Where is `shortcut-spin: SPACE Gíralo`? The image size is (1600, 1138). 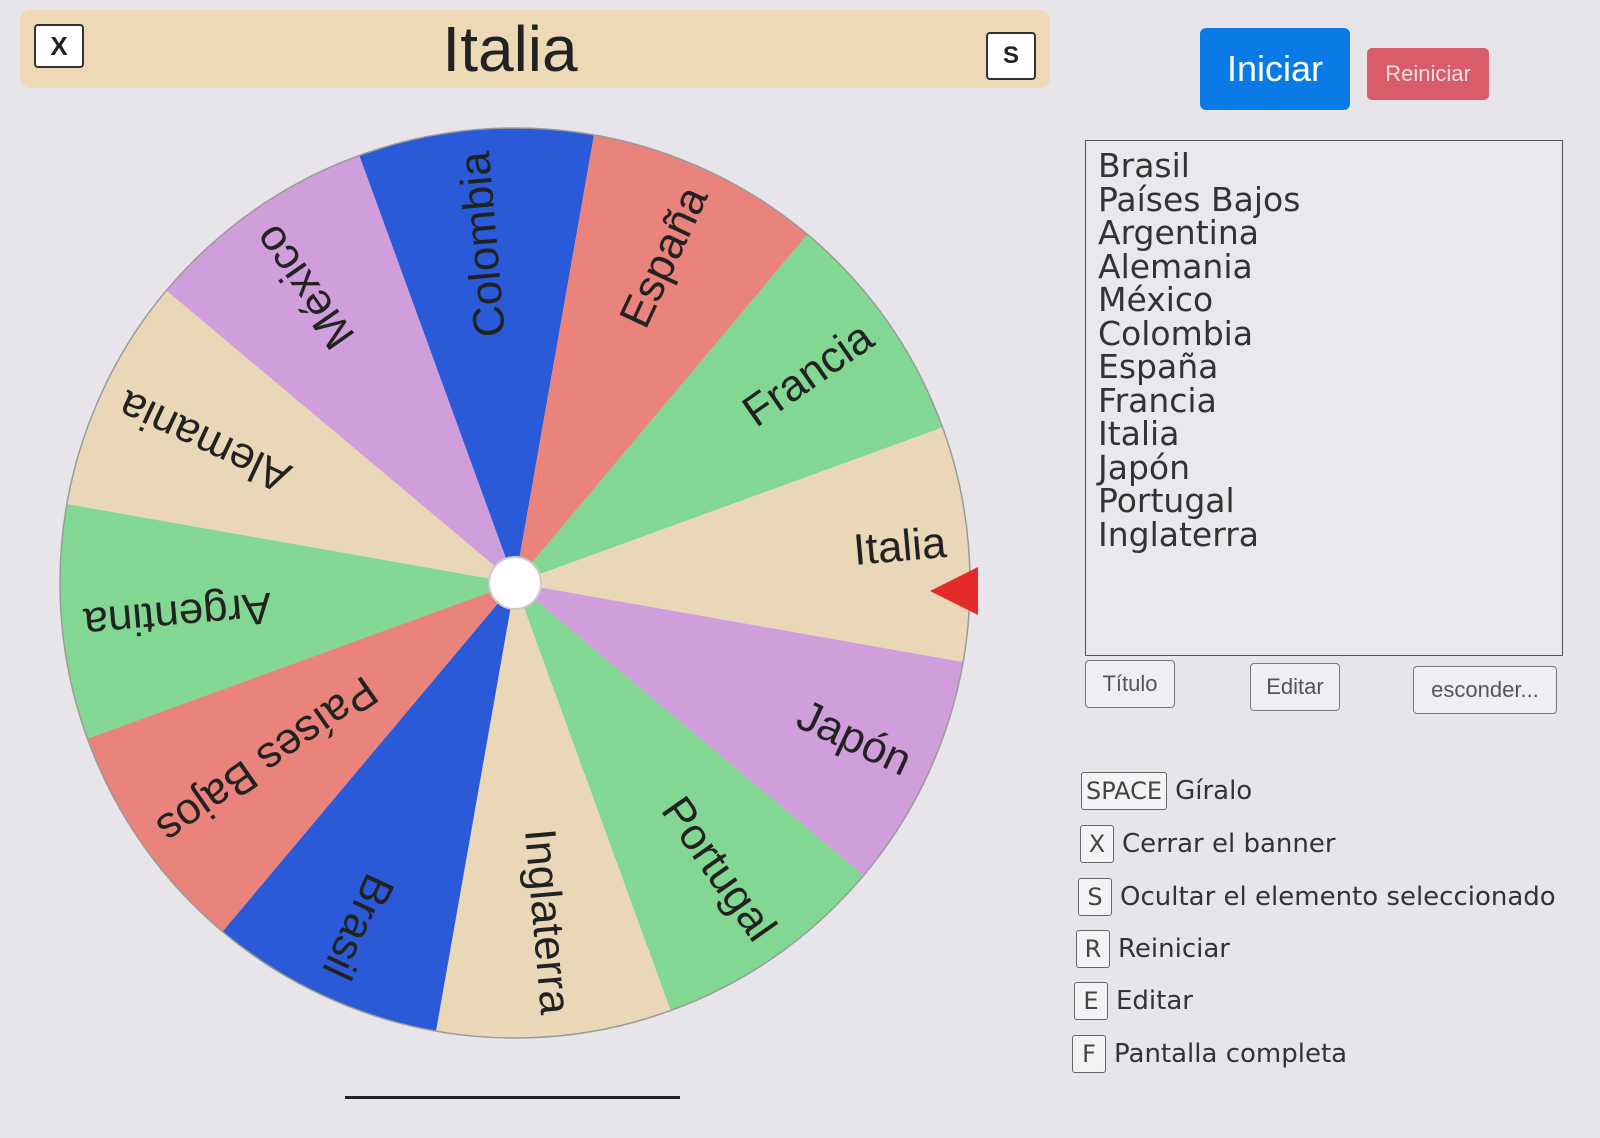
shortcut-spin: SPACE Gíralo is located at coordinates (1166, 791).